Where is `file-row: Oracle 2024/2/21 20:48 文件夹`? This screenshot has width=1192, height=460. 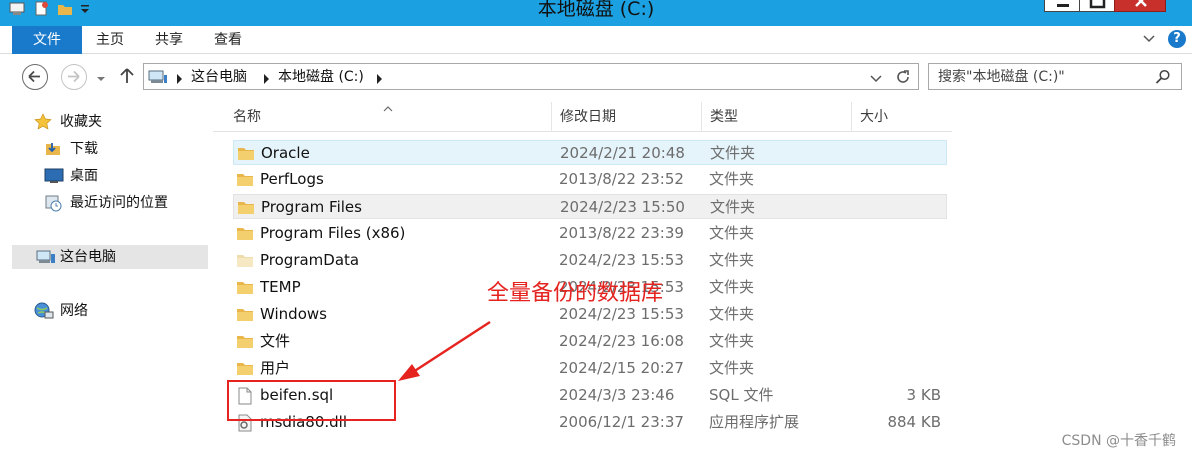 file-row: Oracle 2024/2/21 20:48 文件夹 is located at coordinates (590, 152).